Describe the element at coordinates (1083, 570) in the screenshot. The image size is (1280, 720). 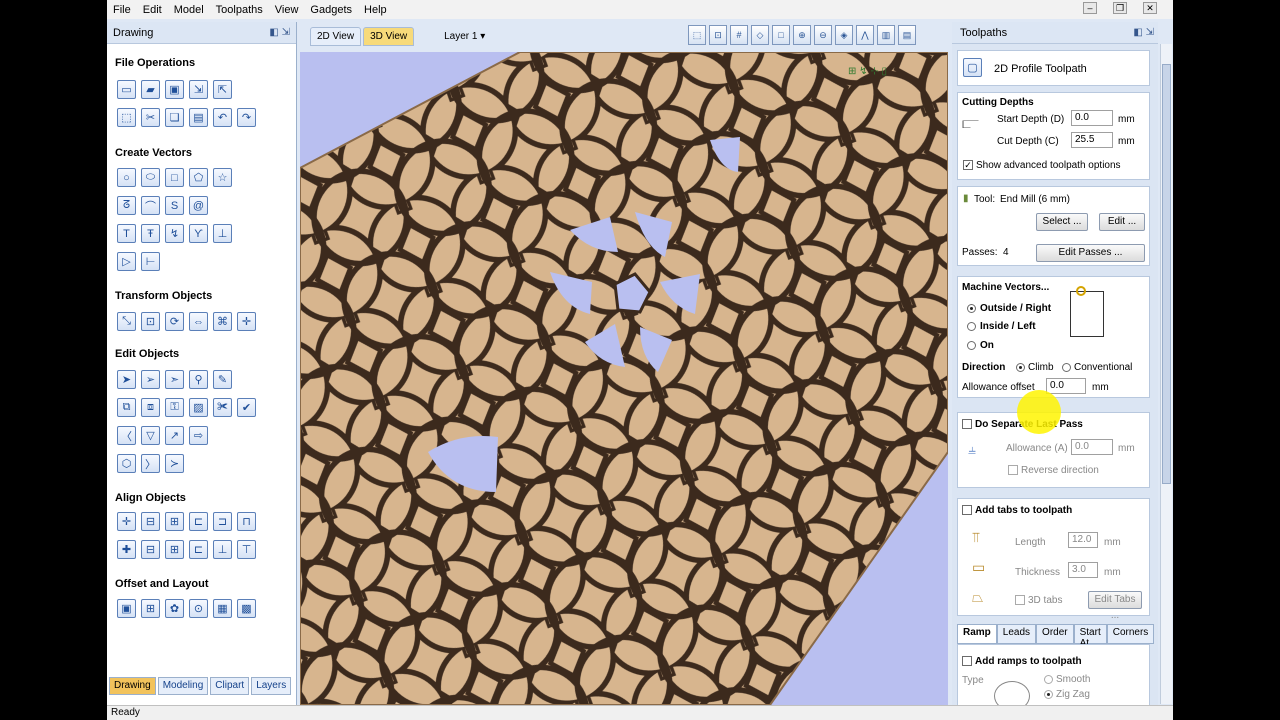
I see `thickness-input: 3.0` at that location.